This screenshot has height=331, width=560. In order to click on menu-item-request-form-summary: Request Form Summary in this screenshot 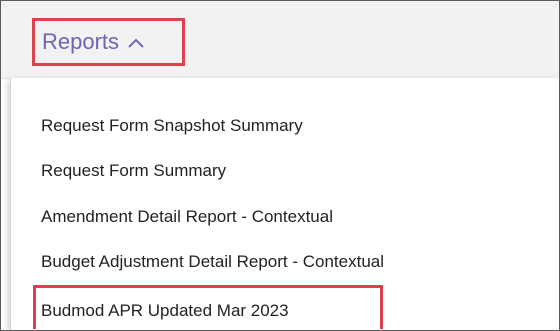, I will do `click(133, 171)`.